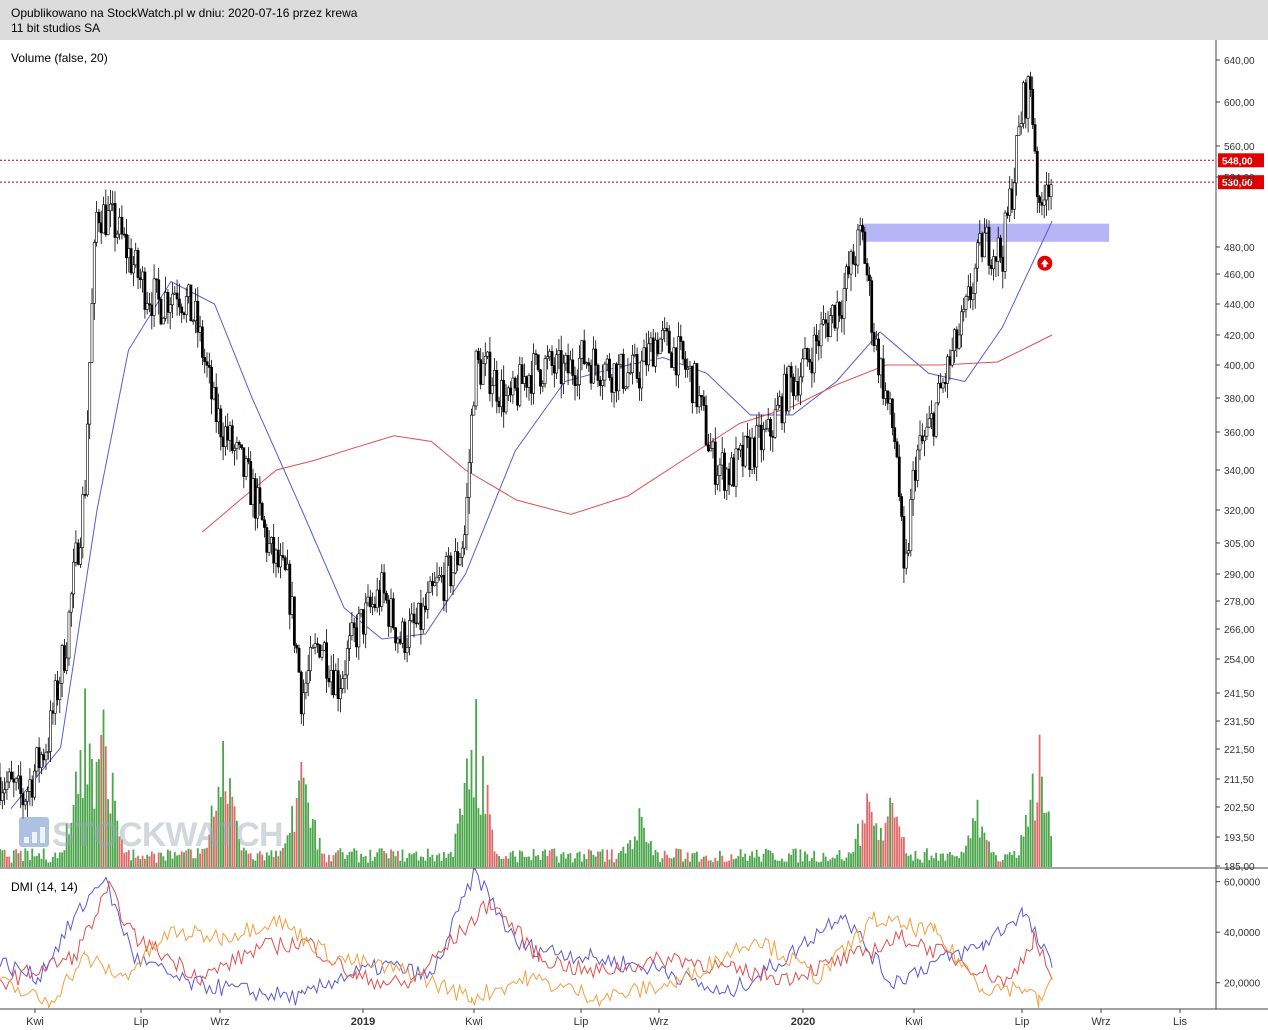 The height and width of the screenshot is (1030, 1268). Describe the element at coordinates (526, 938) in the screenshot. I see `dmi-lines` at that location.